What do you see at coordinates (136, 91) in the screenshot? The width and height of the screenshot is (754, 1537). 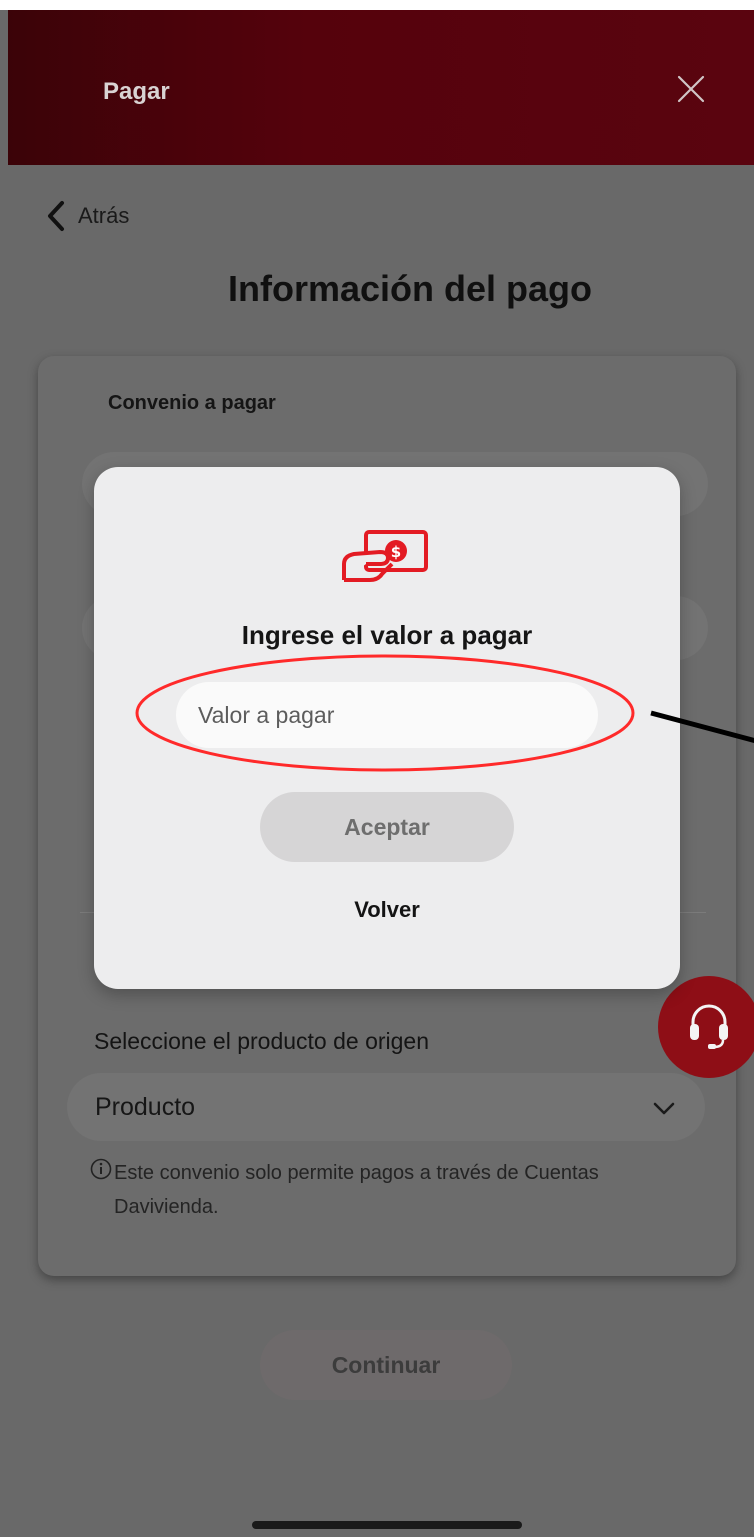 I see `app-bar-title: Pagar` at bounding box center [136, 91].